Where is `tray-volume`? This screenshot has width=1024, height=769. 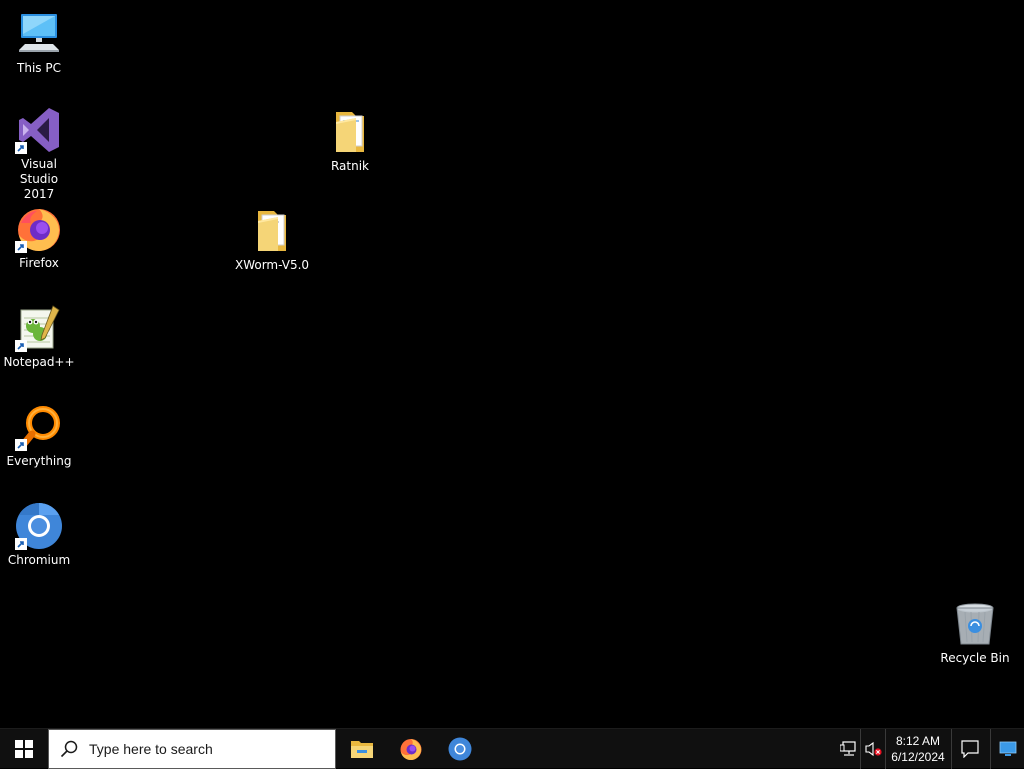 tray-volume is located at coordinates (873, 749).